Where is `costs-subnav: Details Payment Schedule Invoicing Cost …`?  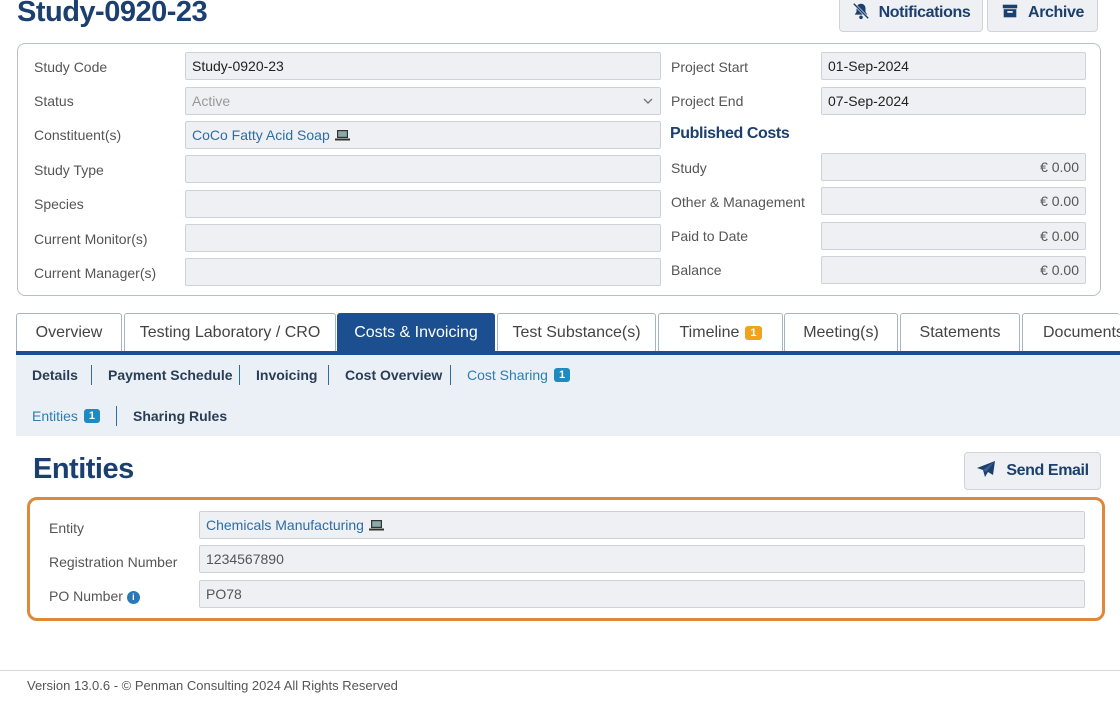
costs-subnav: Details Payment Schedule Invoicing Cost … is located at coordinates (568, 395).